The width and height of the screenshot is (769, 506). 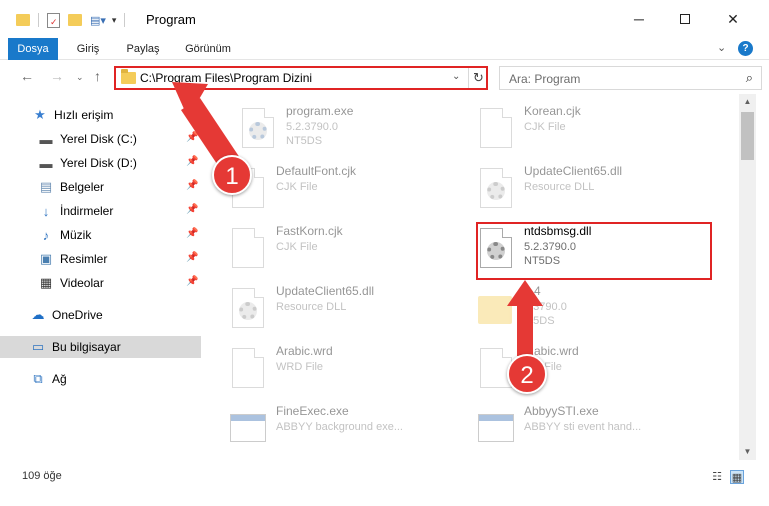 I want to click on tiles-view-icon: ▦, so click(x=737, y=477).